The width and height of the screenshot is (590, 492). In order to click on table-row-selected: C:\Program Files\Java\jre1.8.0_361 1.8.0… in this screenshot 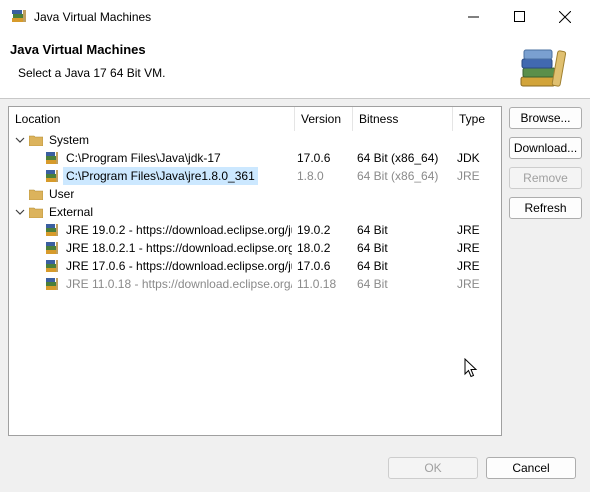, I will do `click(255, 176)`.